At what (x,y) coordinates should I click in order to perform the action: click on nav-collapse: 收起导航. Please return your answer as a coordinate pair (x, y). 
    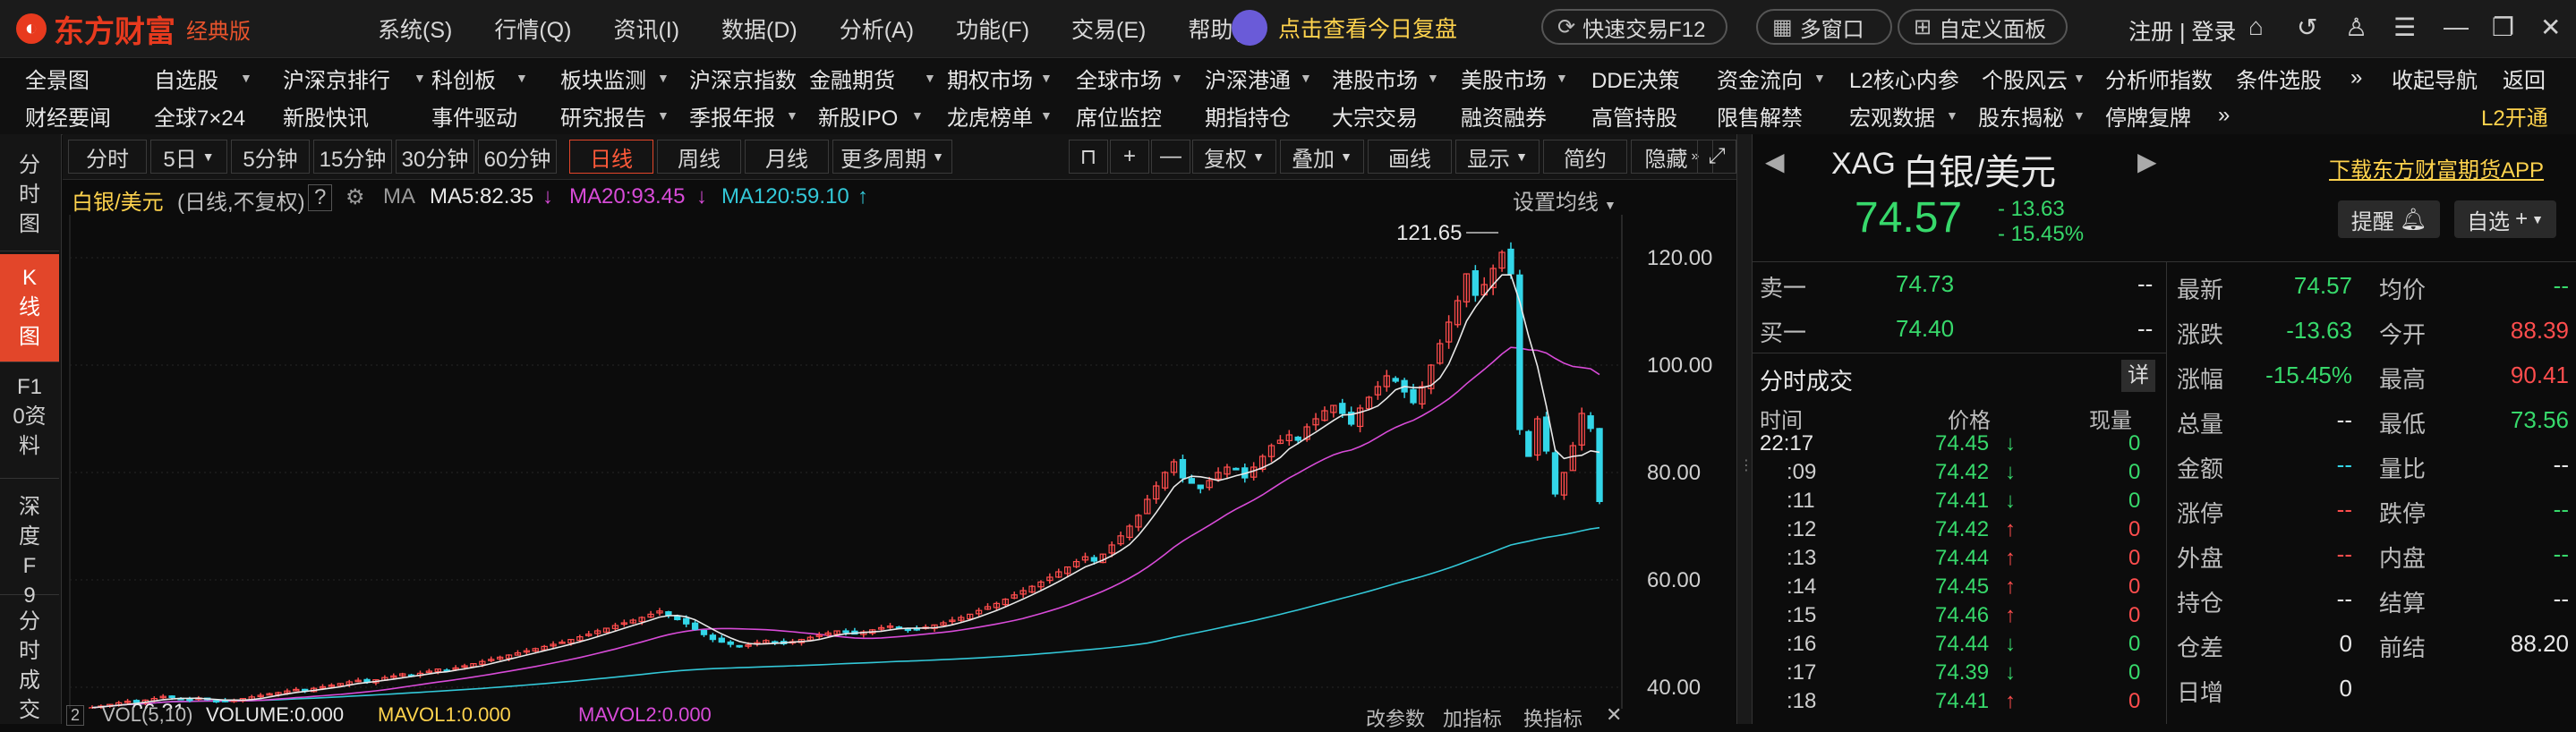
    Looking at the image, I should click on (2435, 78).